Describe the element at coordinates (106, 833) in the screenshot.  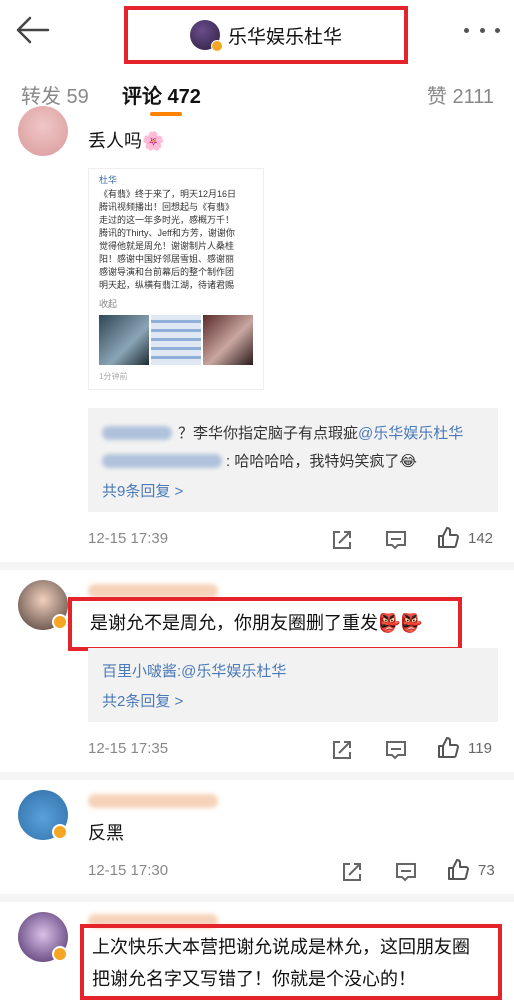
I see `comment-text: 反黑` at that location.